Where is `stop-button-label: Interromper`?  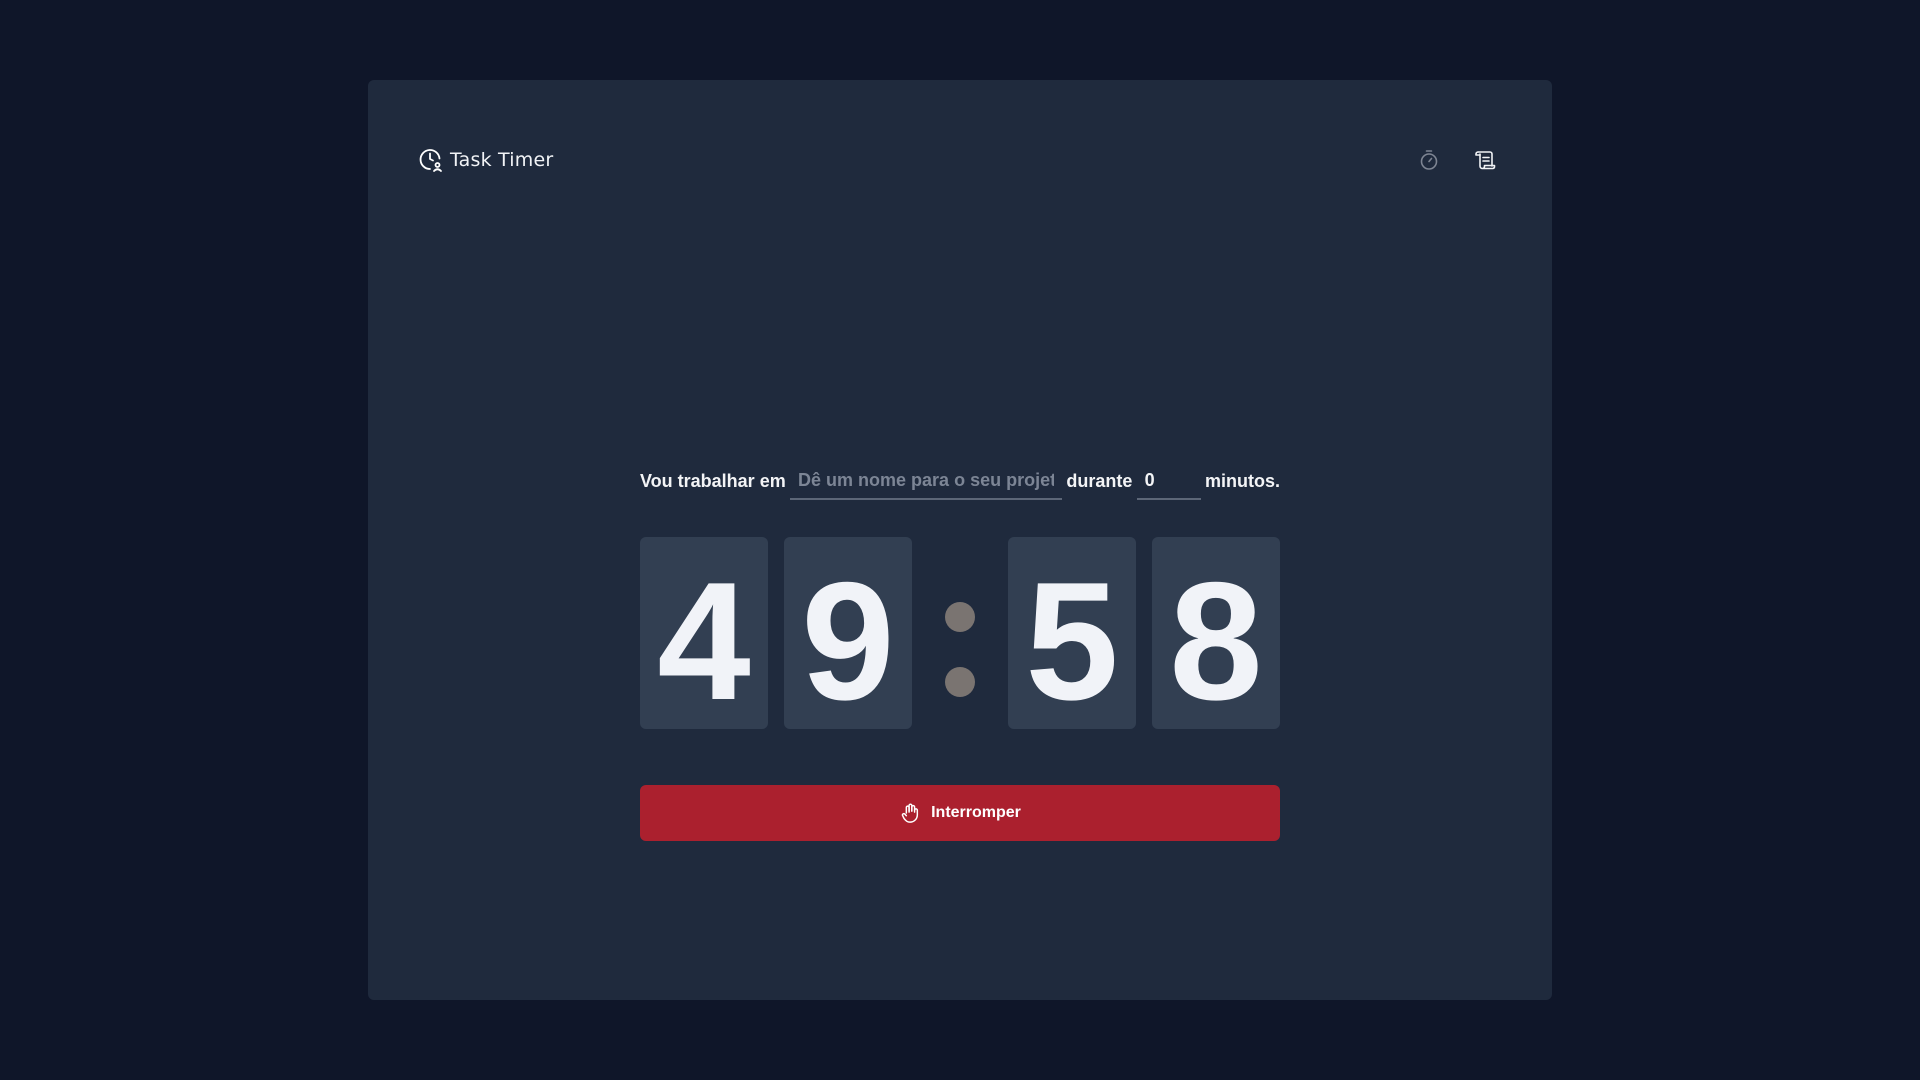
stop-button-label: Interromper is located at coordinates (976, 812).